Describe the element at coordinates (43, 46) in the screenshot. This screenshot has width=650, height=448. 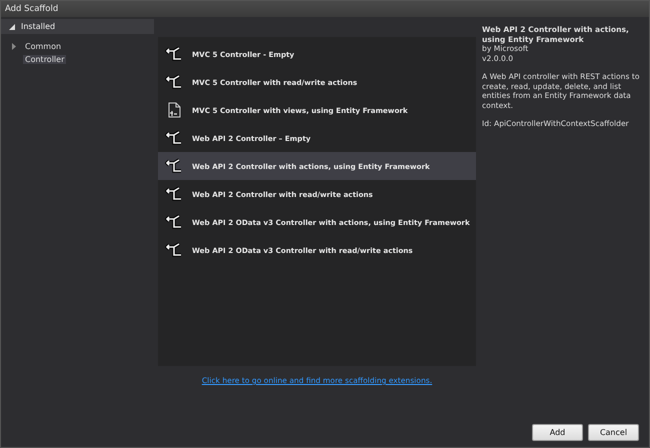
I see `tree-item: Common` at that location.